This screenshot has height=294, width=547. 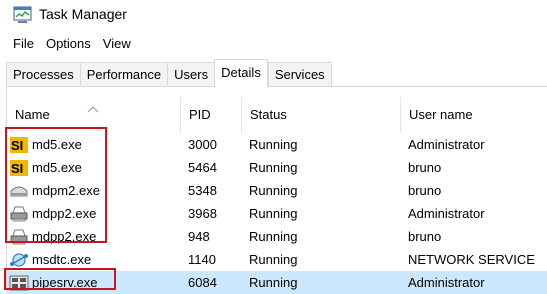 I want to click on process-pid: 948, so click(x=199, y=236).